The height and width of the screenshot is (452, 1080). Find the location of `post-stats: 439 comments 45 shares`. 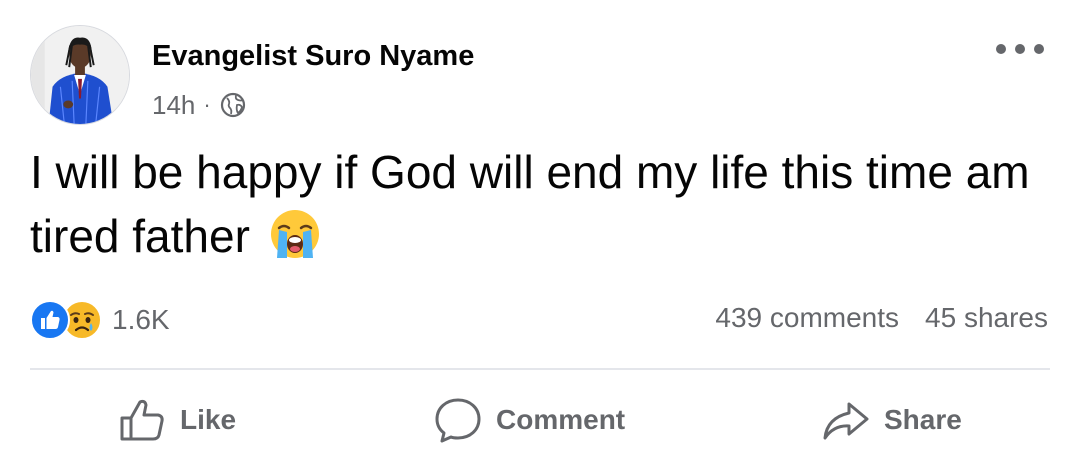

post-stats: 439 comments 45 shares is located at coordinates (881, 318).